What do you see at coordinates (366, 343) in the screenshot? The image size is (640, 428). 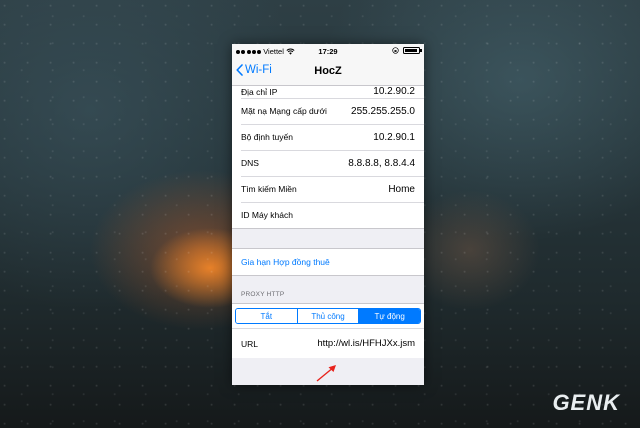 I see `url-value: http://wl.is/HFHJXx.jsm` at bounding box center [366, 343].